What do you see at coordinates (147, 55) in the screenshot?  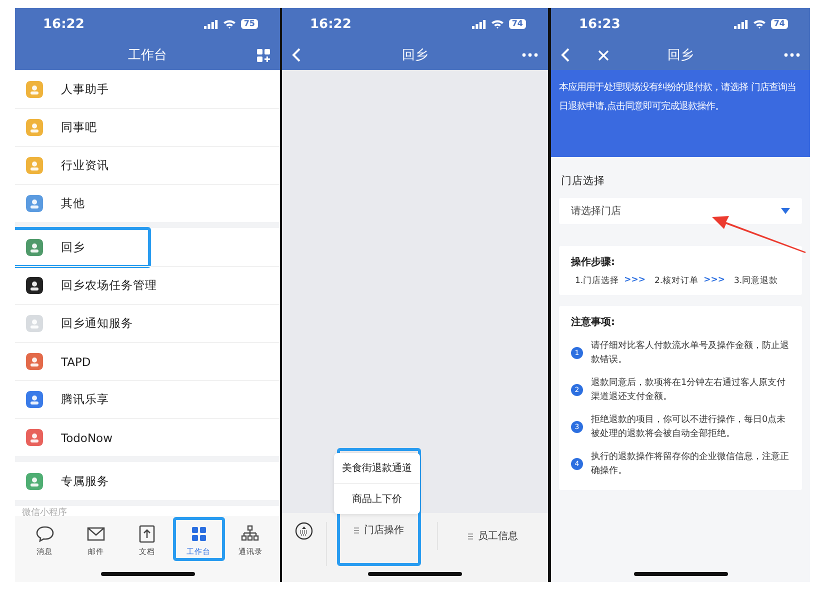 I see `header-title: 工作台` at bounding box center [147, 55].